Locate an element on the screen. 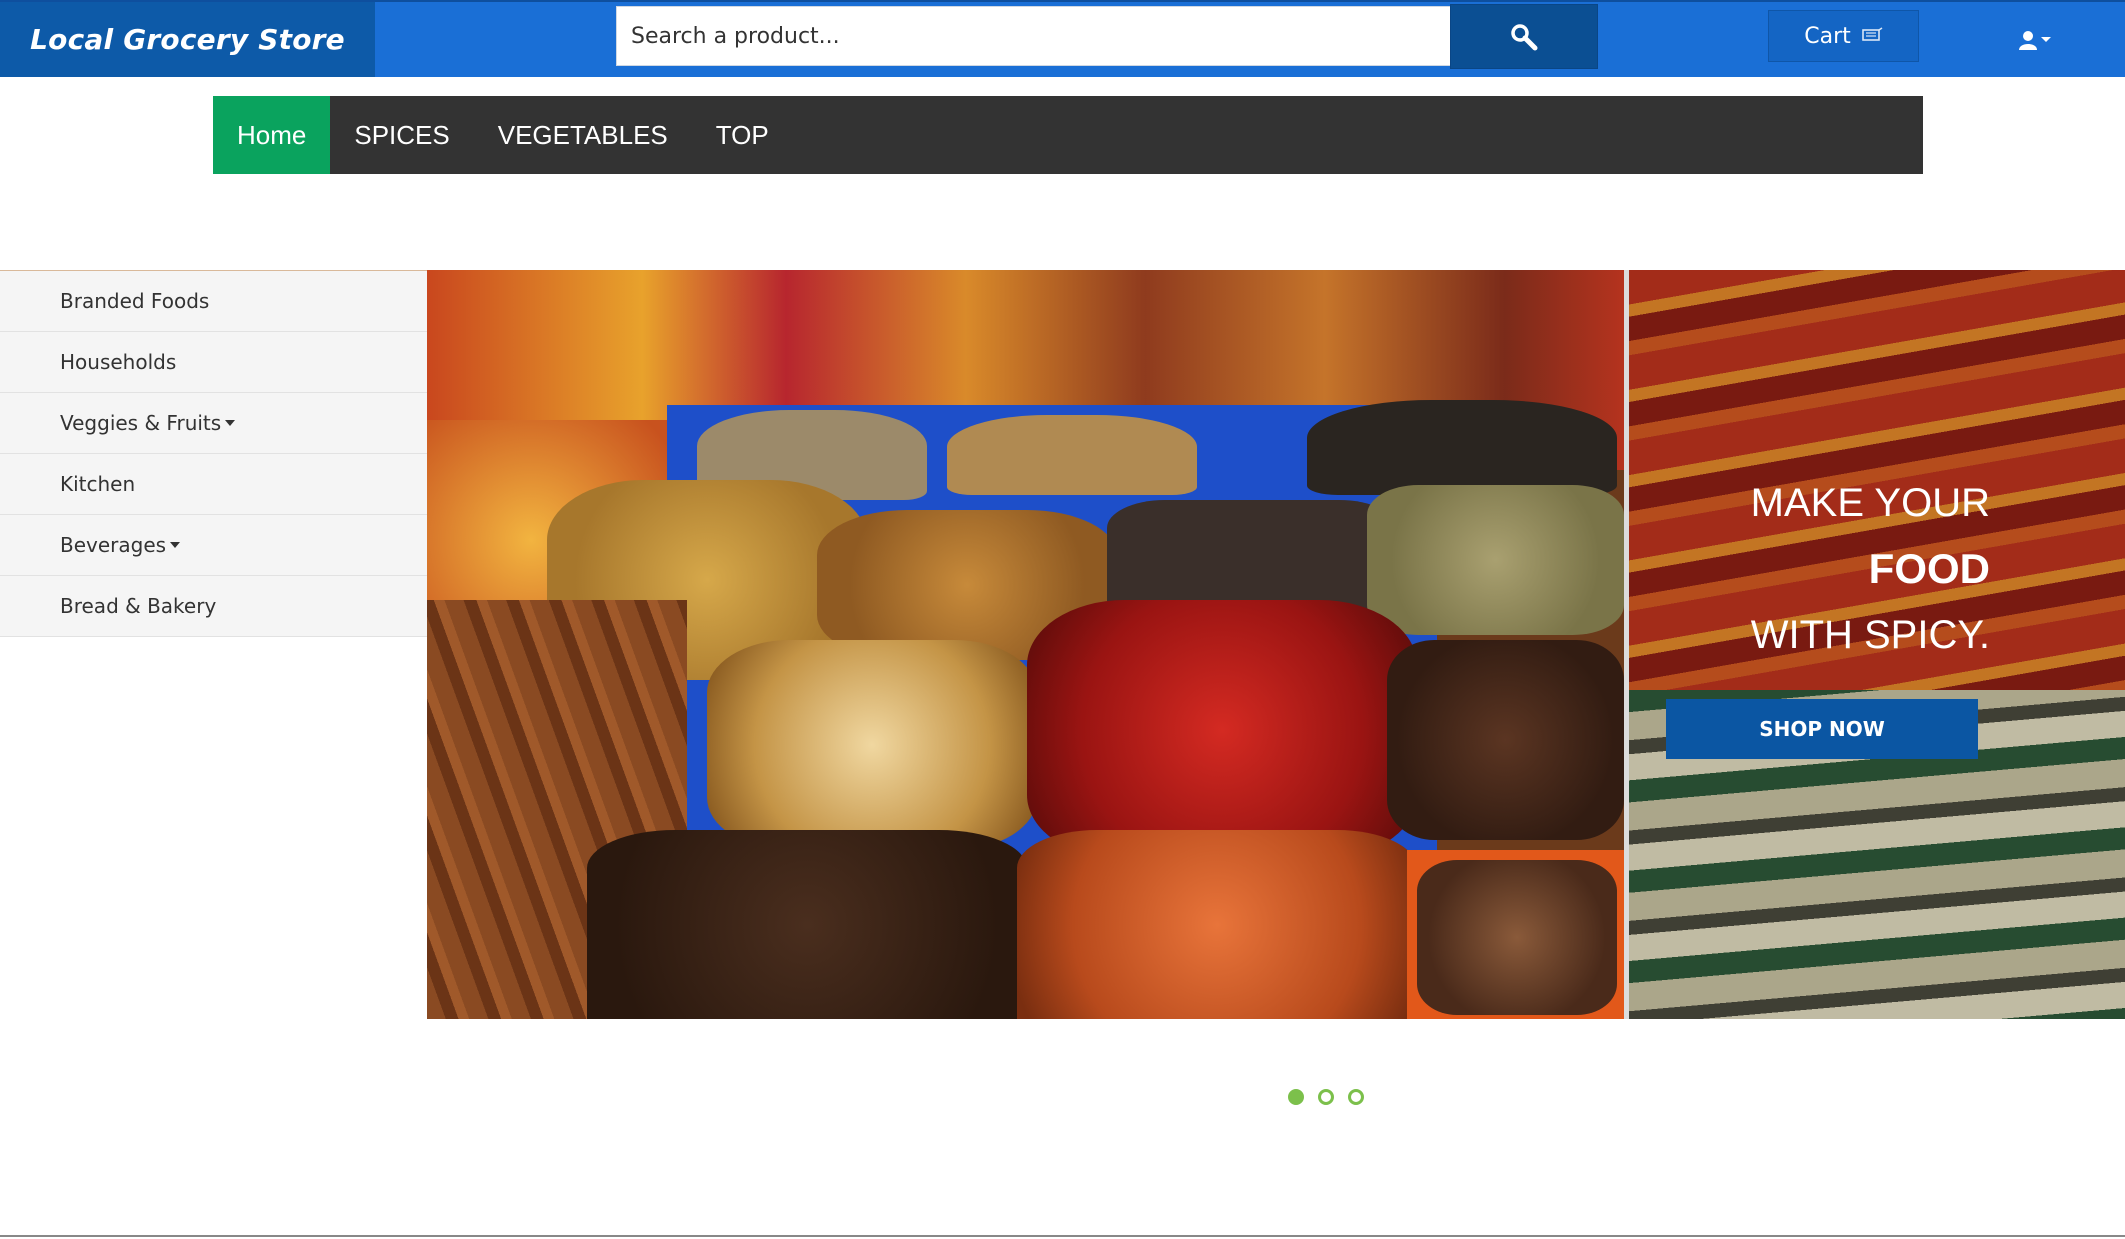 The image size is (2125, 1239). chevron-down-icon is located at coordinates (2046, 39).